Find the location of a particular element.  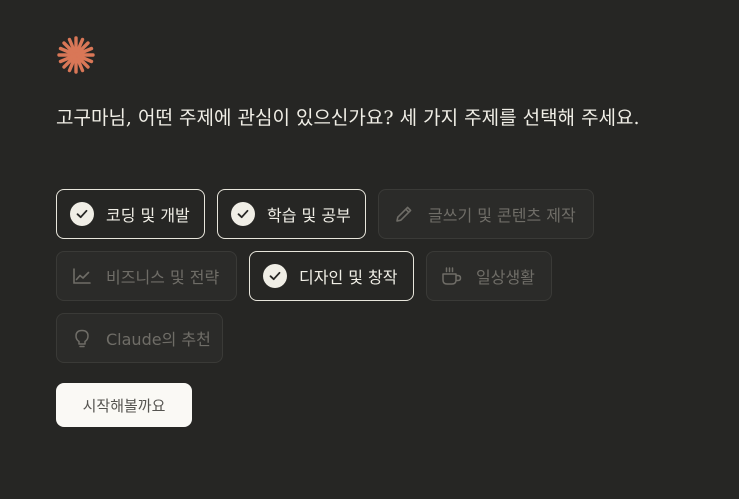

topic-label: 코딩 및 개발 is located at coordinates (148, 215).